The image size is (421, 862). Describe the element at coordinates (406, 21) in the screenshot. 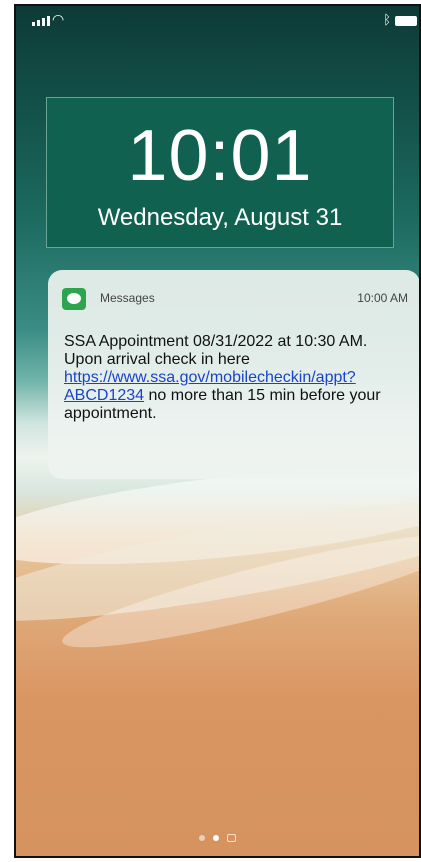

I see `battery-icon` at that location.